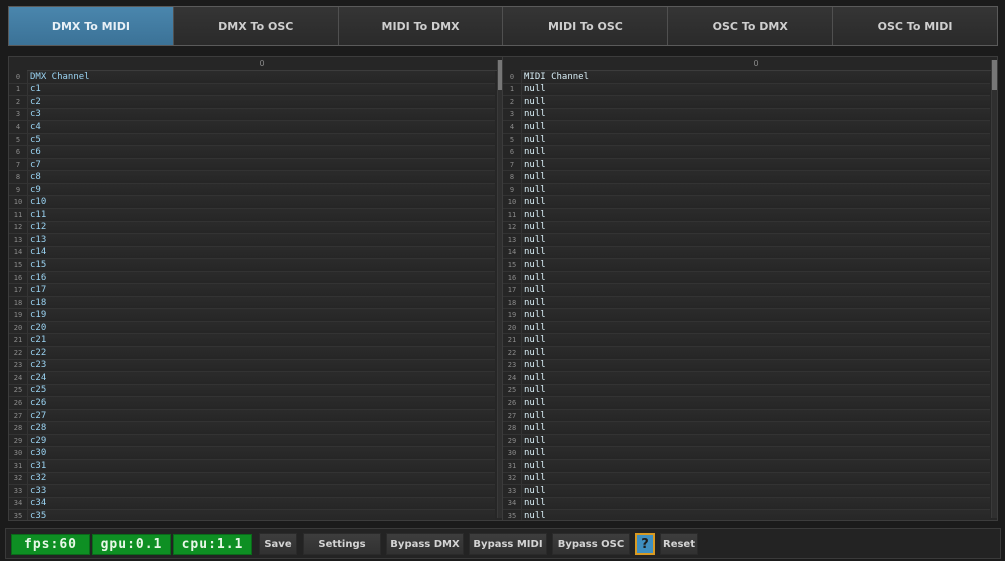  What do you see at coordinates (91, 26) in the screenshot?
I see `tab-dmx-to-midi: DMX To MIDI` at bounding box center [91, 26].